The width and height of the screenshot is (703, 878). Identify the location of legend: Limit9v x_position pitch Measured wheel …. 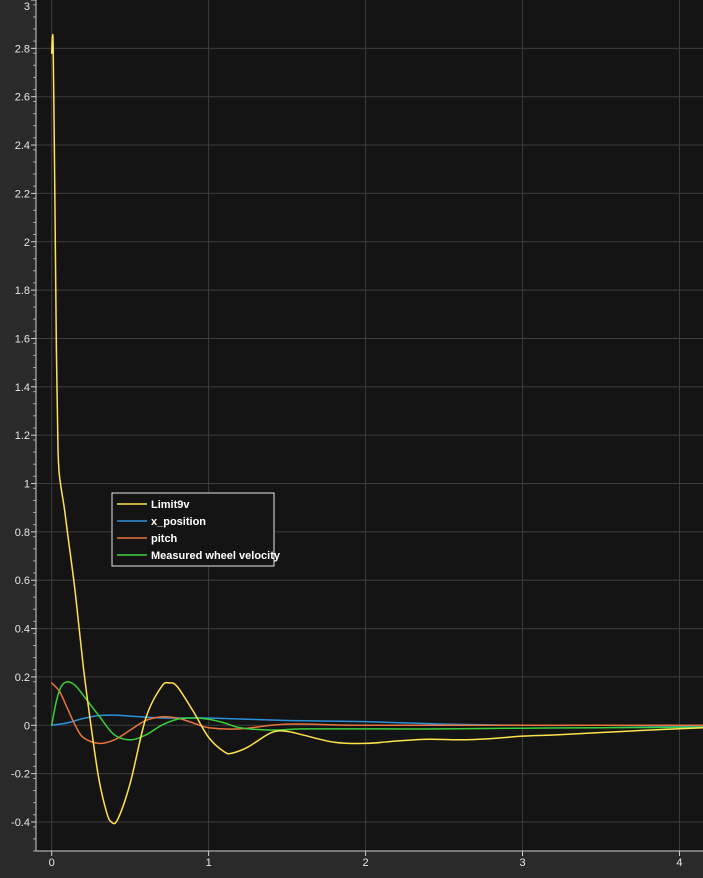
(196, 529).